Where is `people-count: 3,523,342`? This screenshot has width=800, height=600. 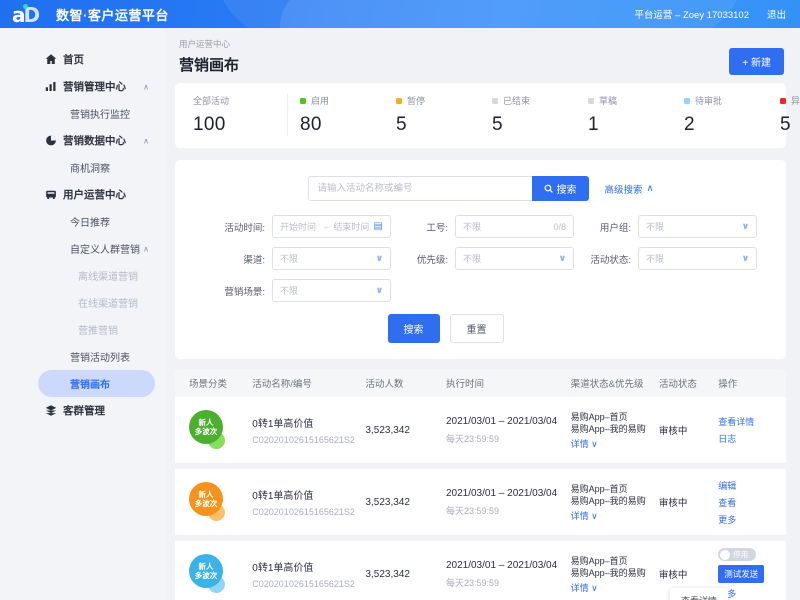 people-count: 3,523,342 is located at coordinates (387, 574).